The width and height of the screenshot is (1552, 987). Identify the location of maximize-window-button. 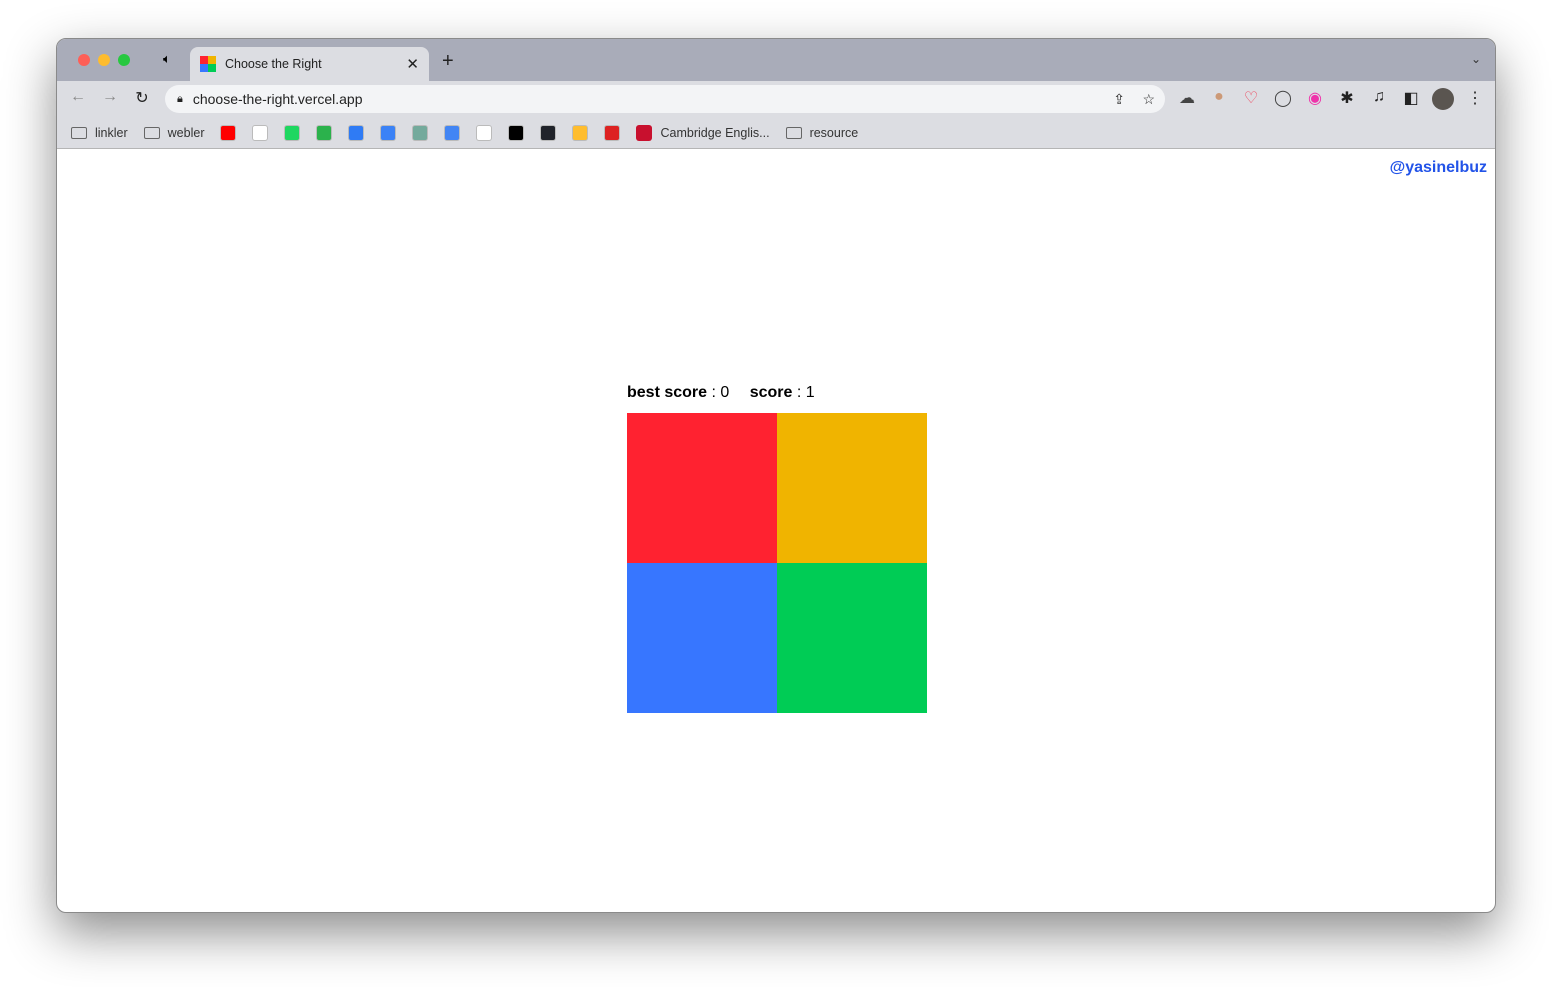
(124, 60).